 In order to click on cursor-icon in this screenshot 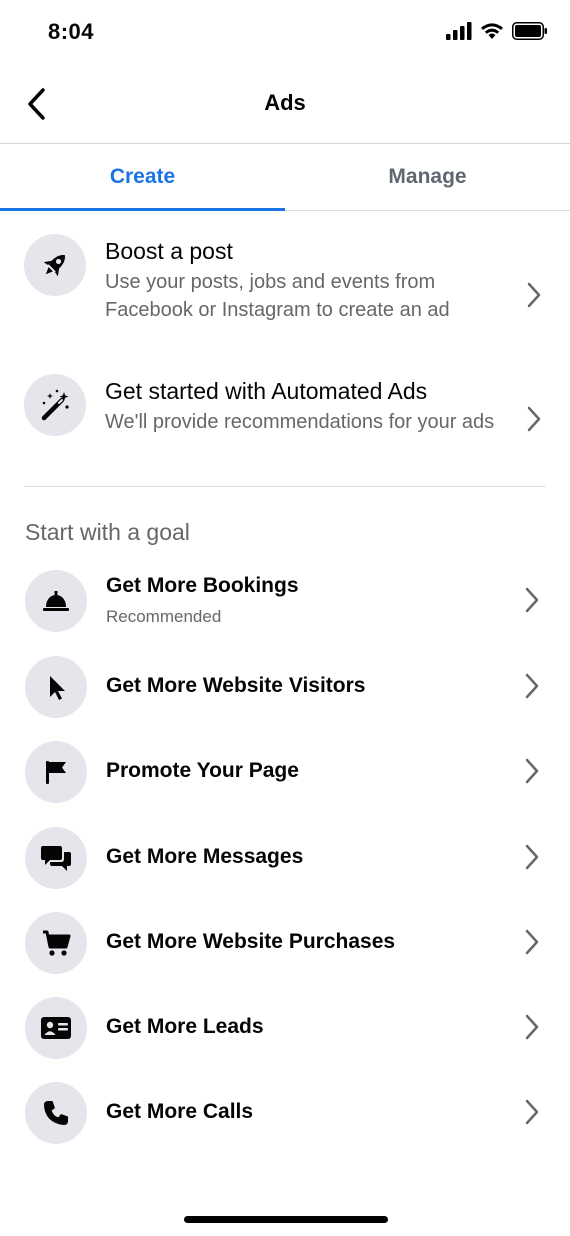, I will do `click(57, 688)`.